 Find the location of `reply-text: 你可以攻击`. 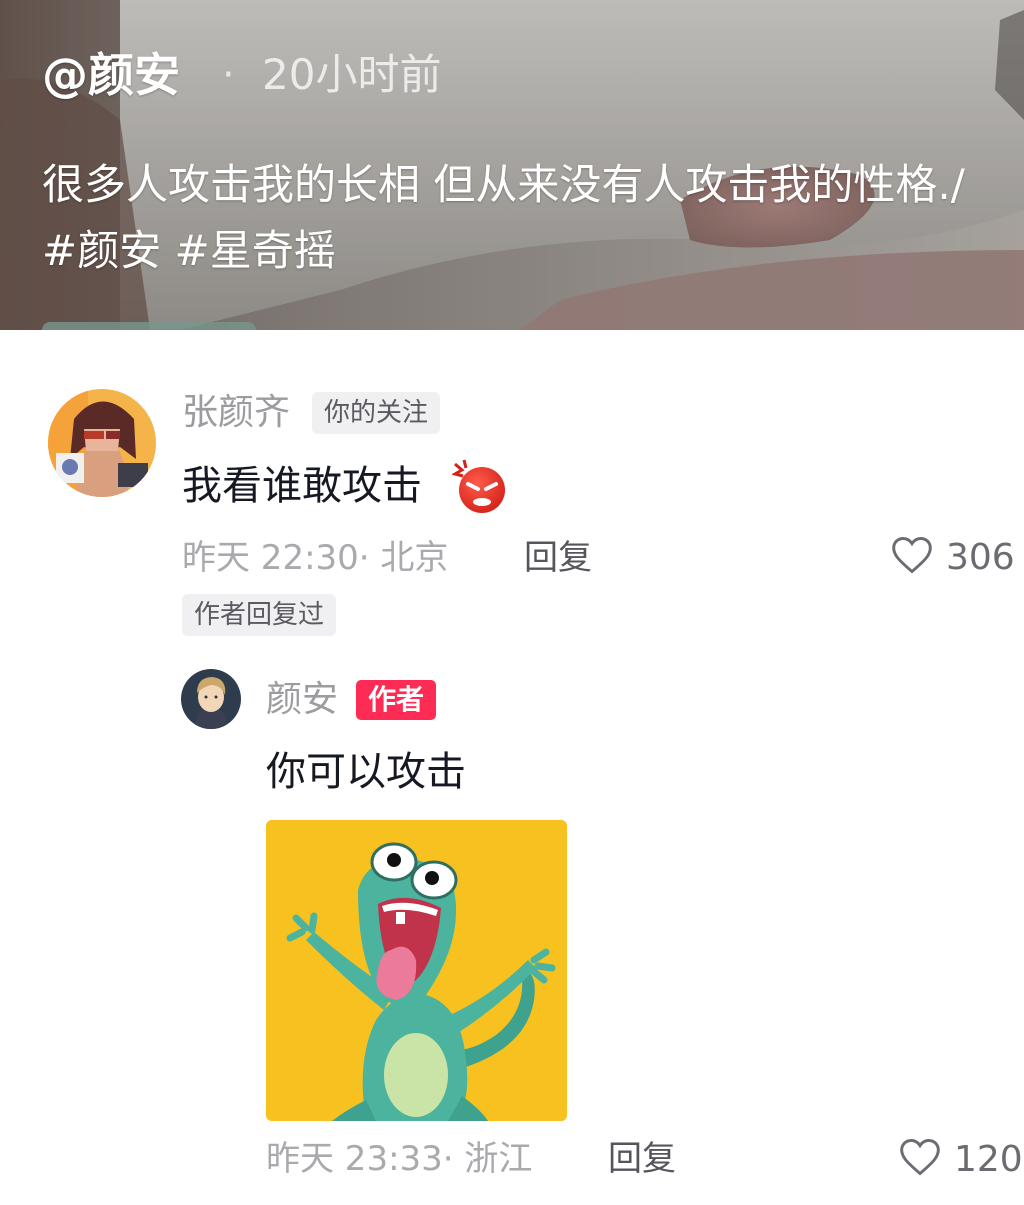

reply-text: 你可以攻击 is located at coordinates (366, 772).